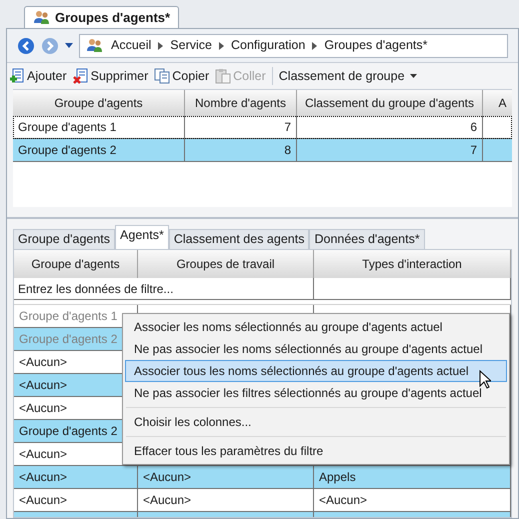 This screenshot has width=519, height=519. I want to click on table-cell-text: Groupe d'agents 1, so click(67, 127).